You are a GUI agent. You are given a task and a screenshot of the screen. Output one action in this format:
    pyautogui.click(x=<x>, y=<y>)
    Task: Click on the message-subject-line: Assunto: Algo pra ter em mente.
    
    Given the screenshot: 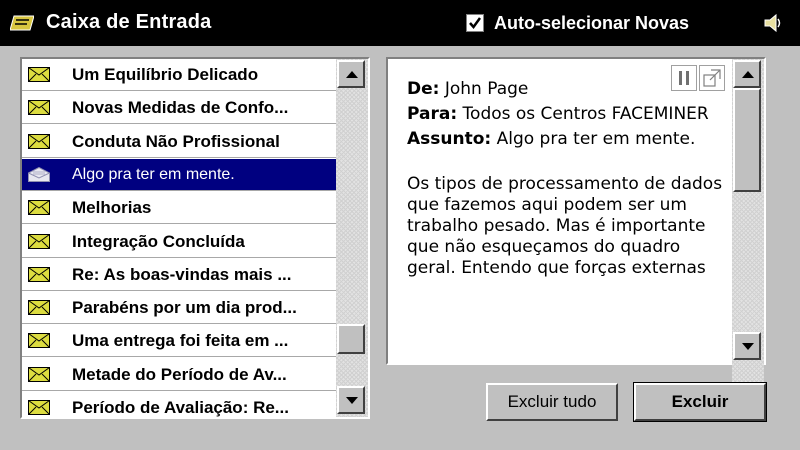 What is the action you would take?
    pyautogui.click(x=567, y=139)
    